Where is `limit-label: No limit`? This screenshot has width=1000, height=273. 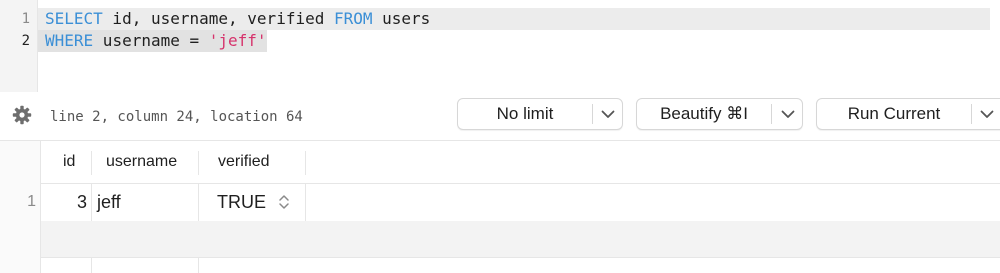 limit-label: No limit is located at coordinates (525, 114).